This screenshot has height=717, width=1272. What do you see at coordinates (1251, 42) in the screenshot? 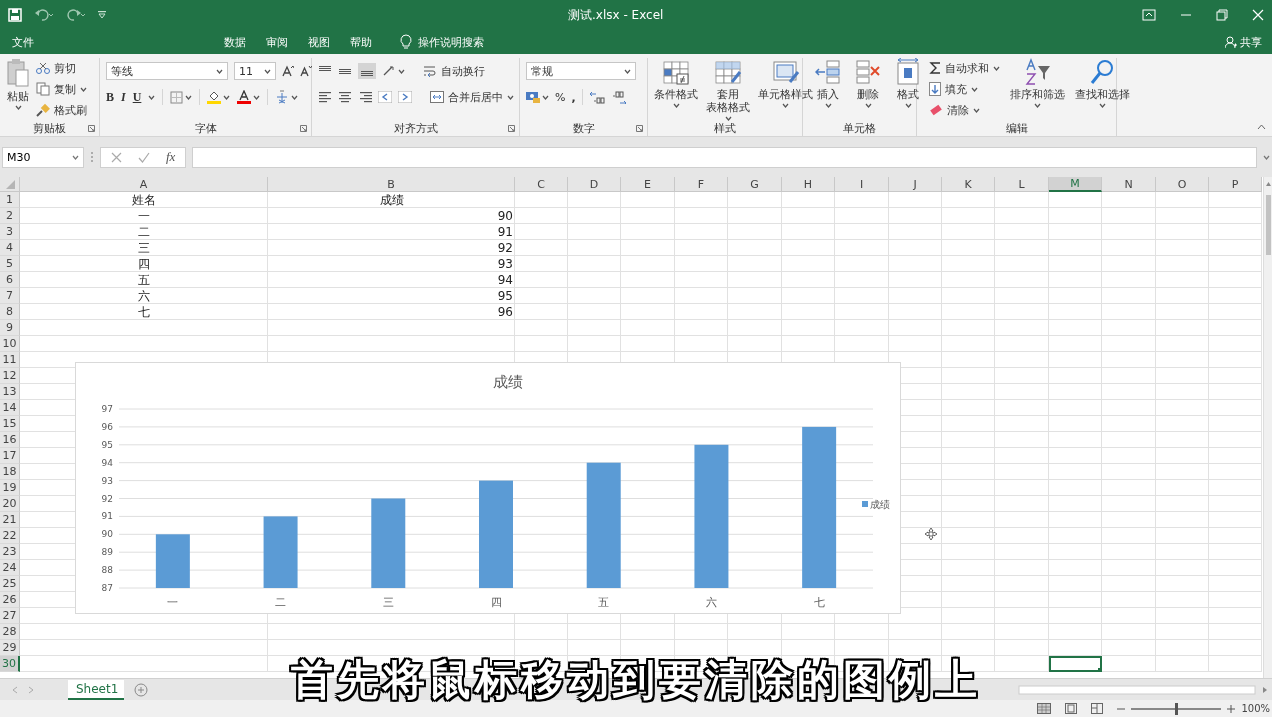
I see `share-button: 共享` at bounding box center [1251, 42].